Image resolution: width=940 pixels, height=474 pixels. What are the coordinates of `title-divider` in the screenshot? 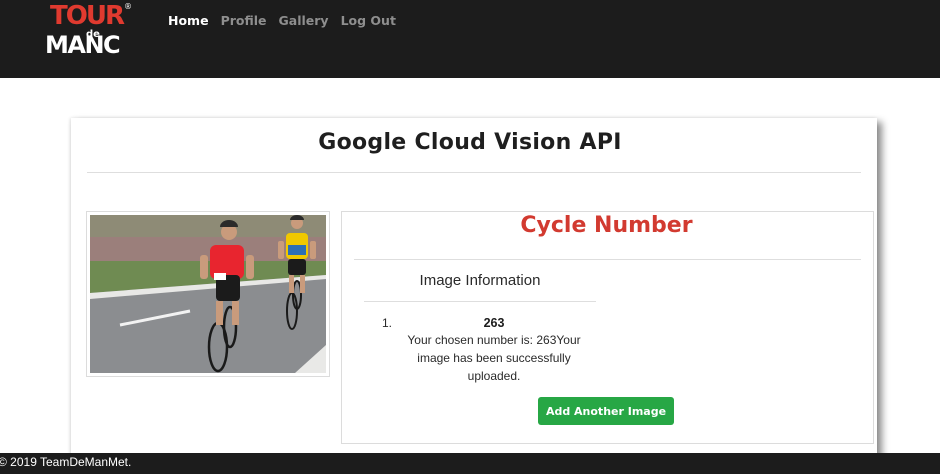 It's located at (474, 172).